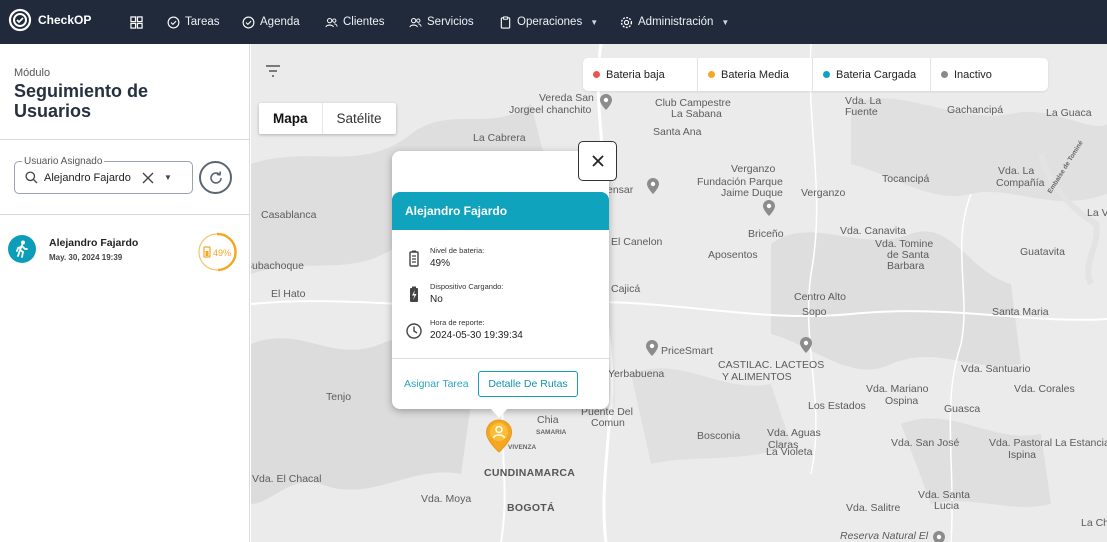 Image resolution: width=1107 pixels, height=542 pixels. I want to click on nav-administracion: Administración ▼, so click(674, 22).